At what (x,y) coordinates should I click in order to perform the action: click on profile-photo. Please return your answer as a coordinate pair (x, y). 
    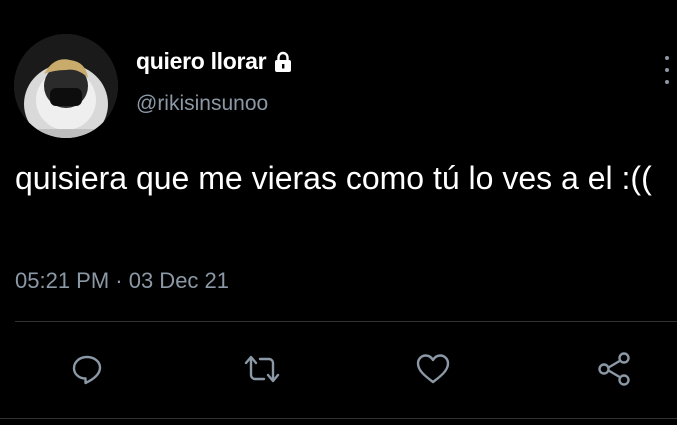
    Looking at the image, I should click on (66, 86).